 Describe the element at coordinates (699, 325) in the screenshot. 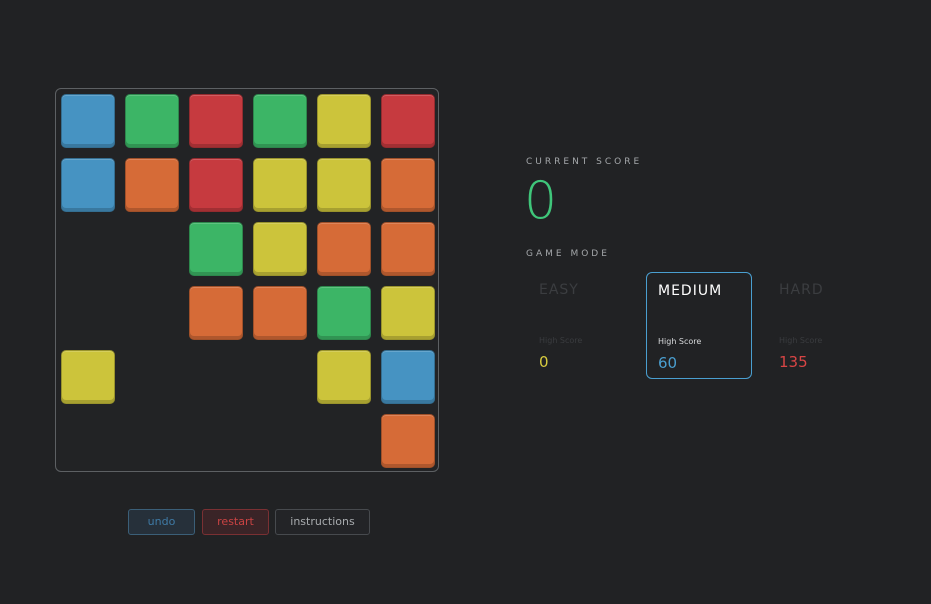

I see `mode-medium: MEDIUM High Score 60` at that location.